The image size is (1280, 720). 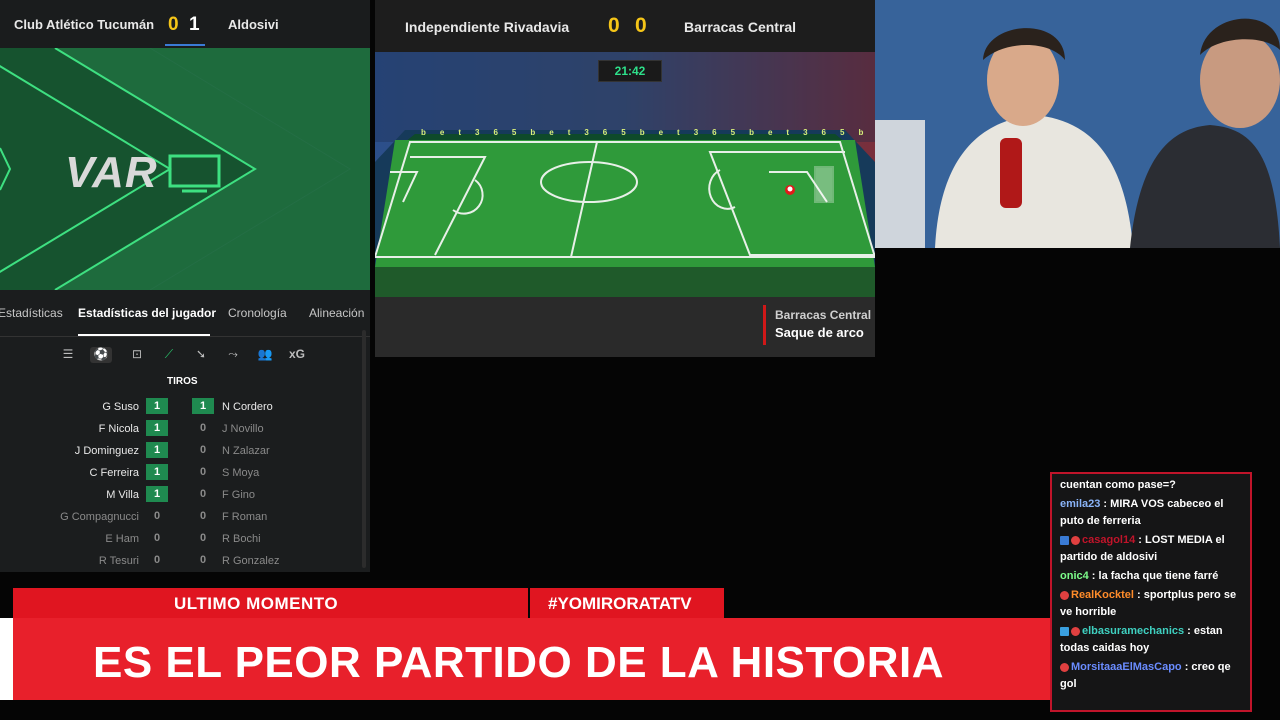 What do you see at coordinates (253, 24) in the screenshot?
I see `away-team-name: Aldosivi` at bounding box center [253, 24].